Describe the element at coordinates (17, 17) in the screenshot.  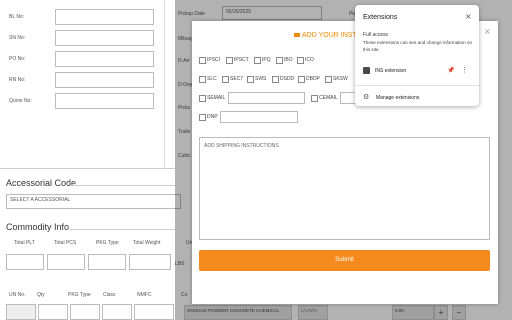
I see `bl-no-label: BL No:` at that location.